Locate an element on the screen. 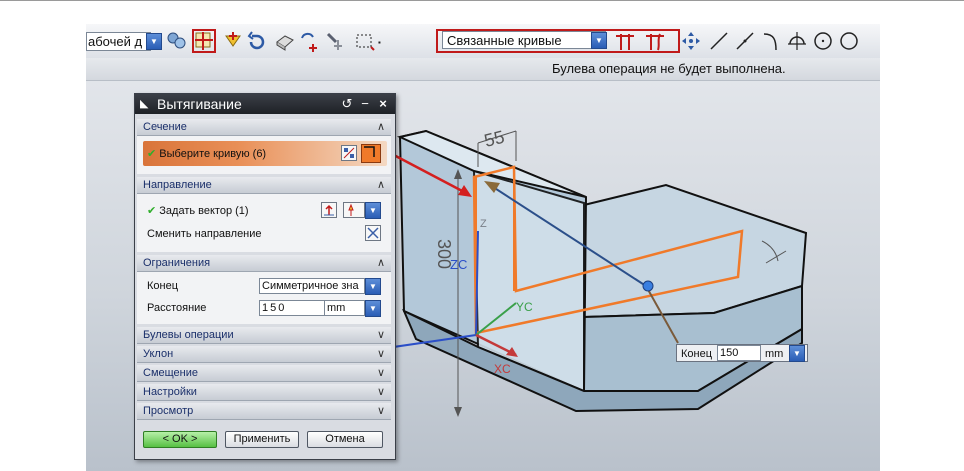 This screenshot has width=964, height=471. select-curve-label: ✔ Выберите кривую (6) is located at coordinates (207, 154).